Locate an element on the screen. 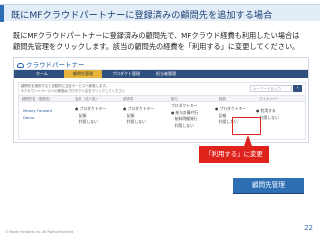  table-header: 顧問先名（登録名） 会計（法人用） 請求書 給与 経費 マイナンバー is located at coordinates (162, 98).